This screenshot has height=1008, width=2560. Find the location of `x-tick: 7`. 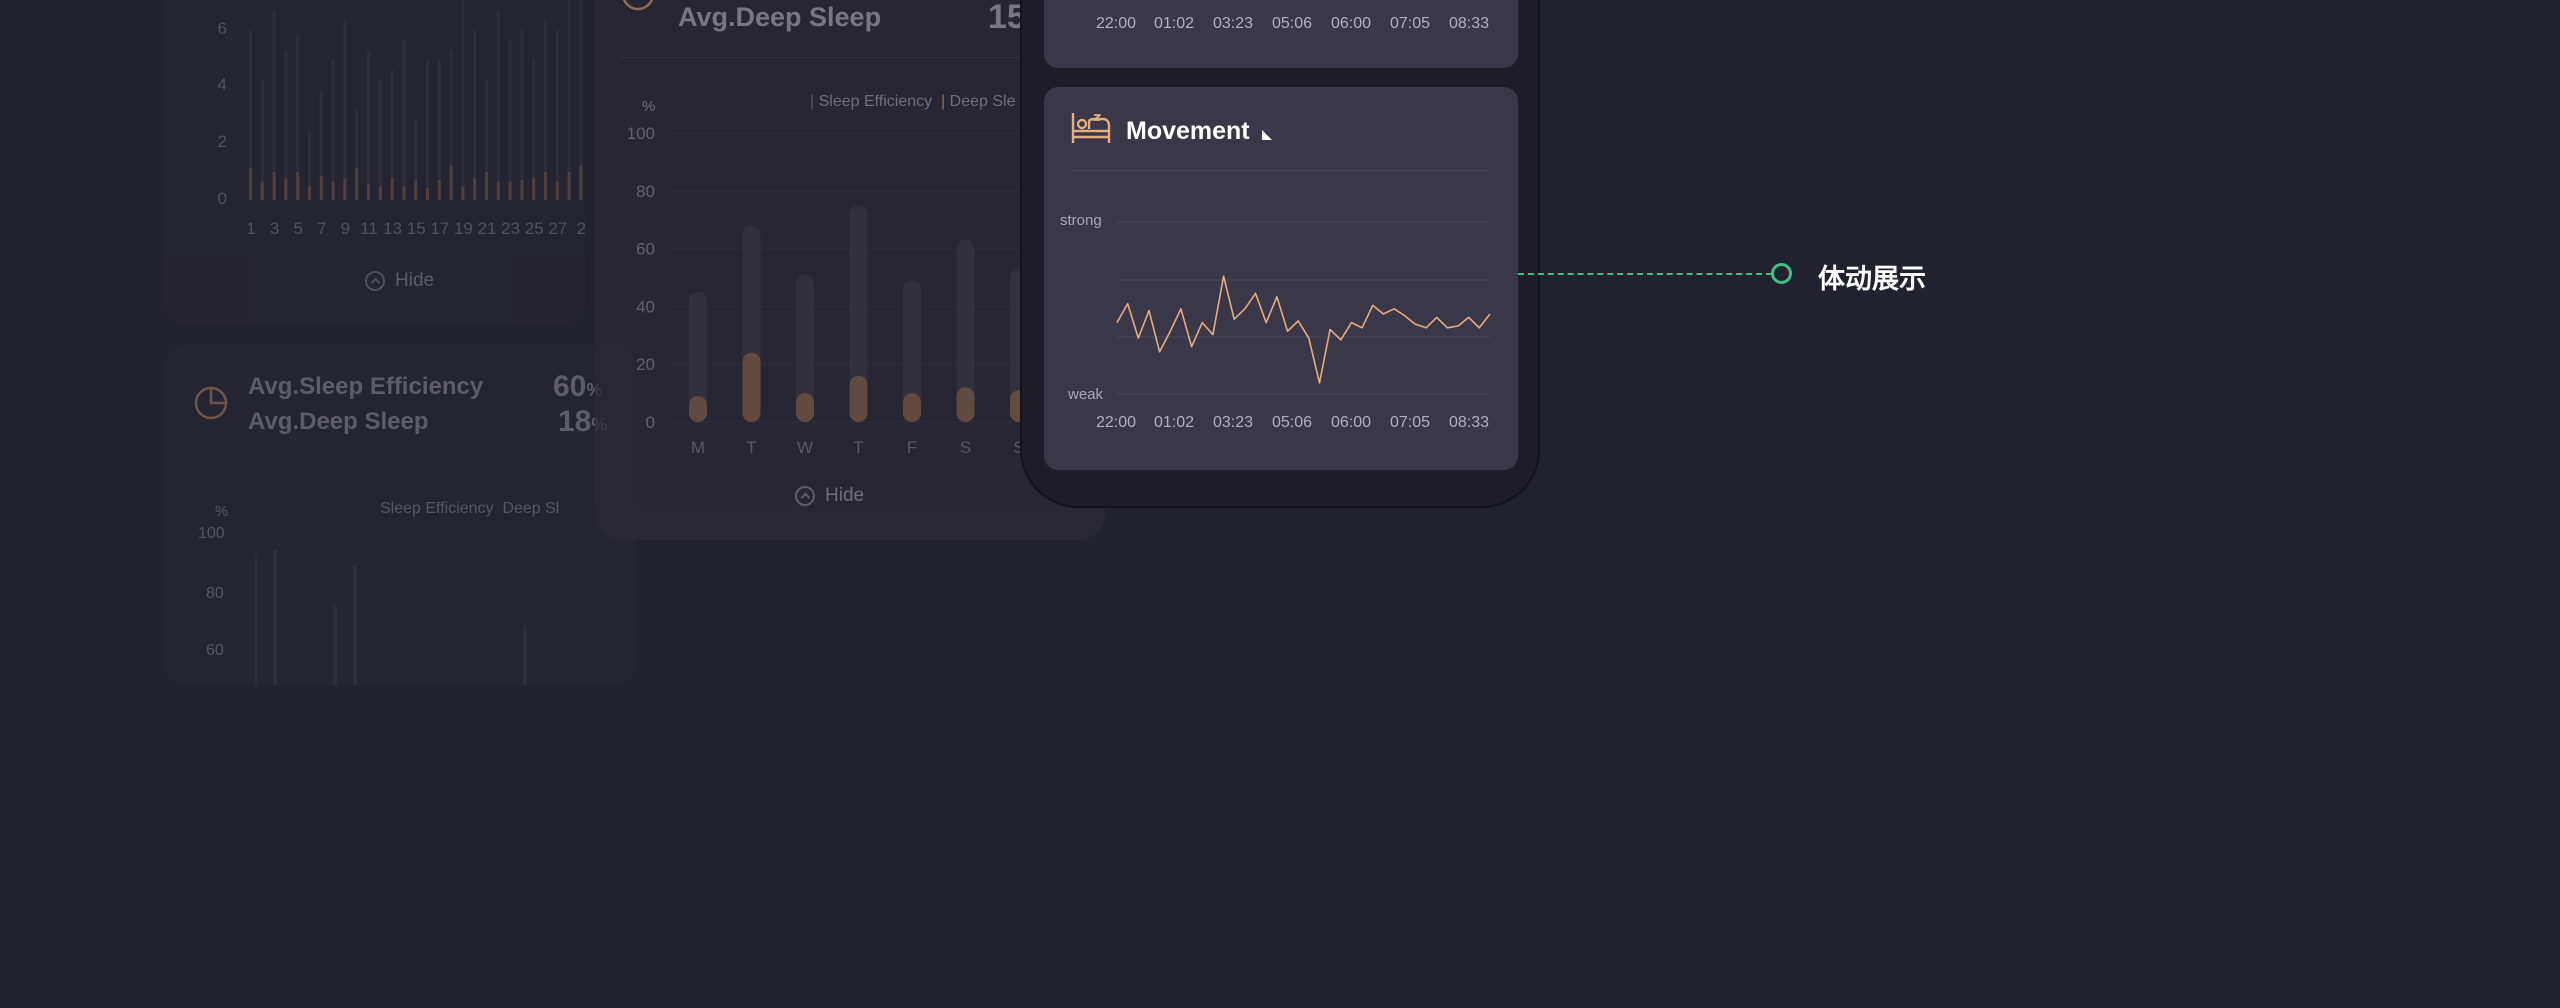

x-tick: 7 is located at coordinates (321, 228).